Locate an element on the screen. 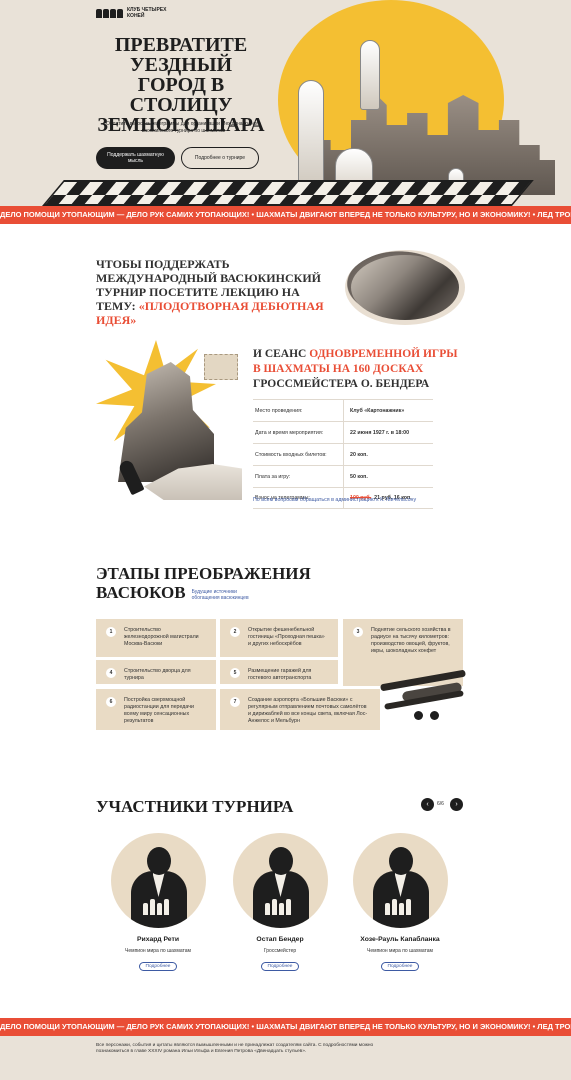 The width and height of the screenshot is (571, 1080). knights-logo-icon is located at coordinates (109, 13).